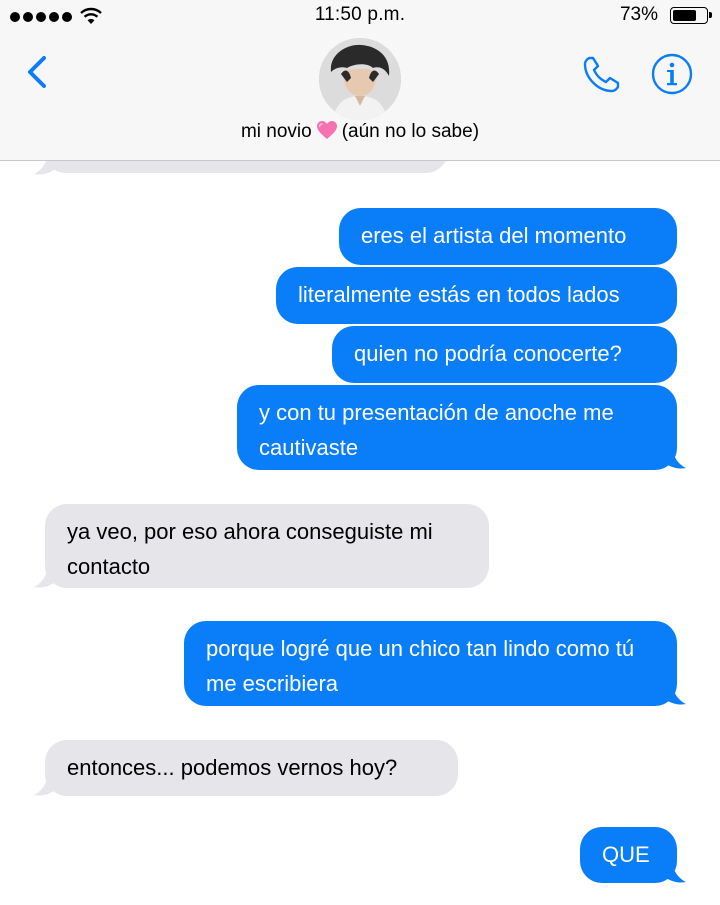 Image resolution: width=720 pixels, height=905 pixels. I want to click on contact-name: mi novio (aún no lo sabe), so click(360, 131).